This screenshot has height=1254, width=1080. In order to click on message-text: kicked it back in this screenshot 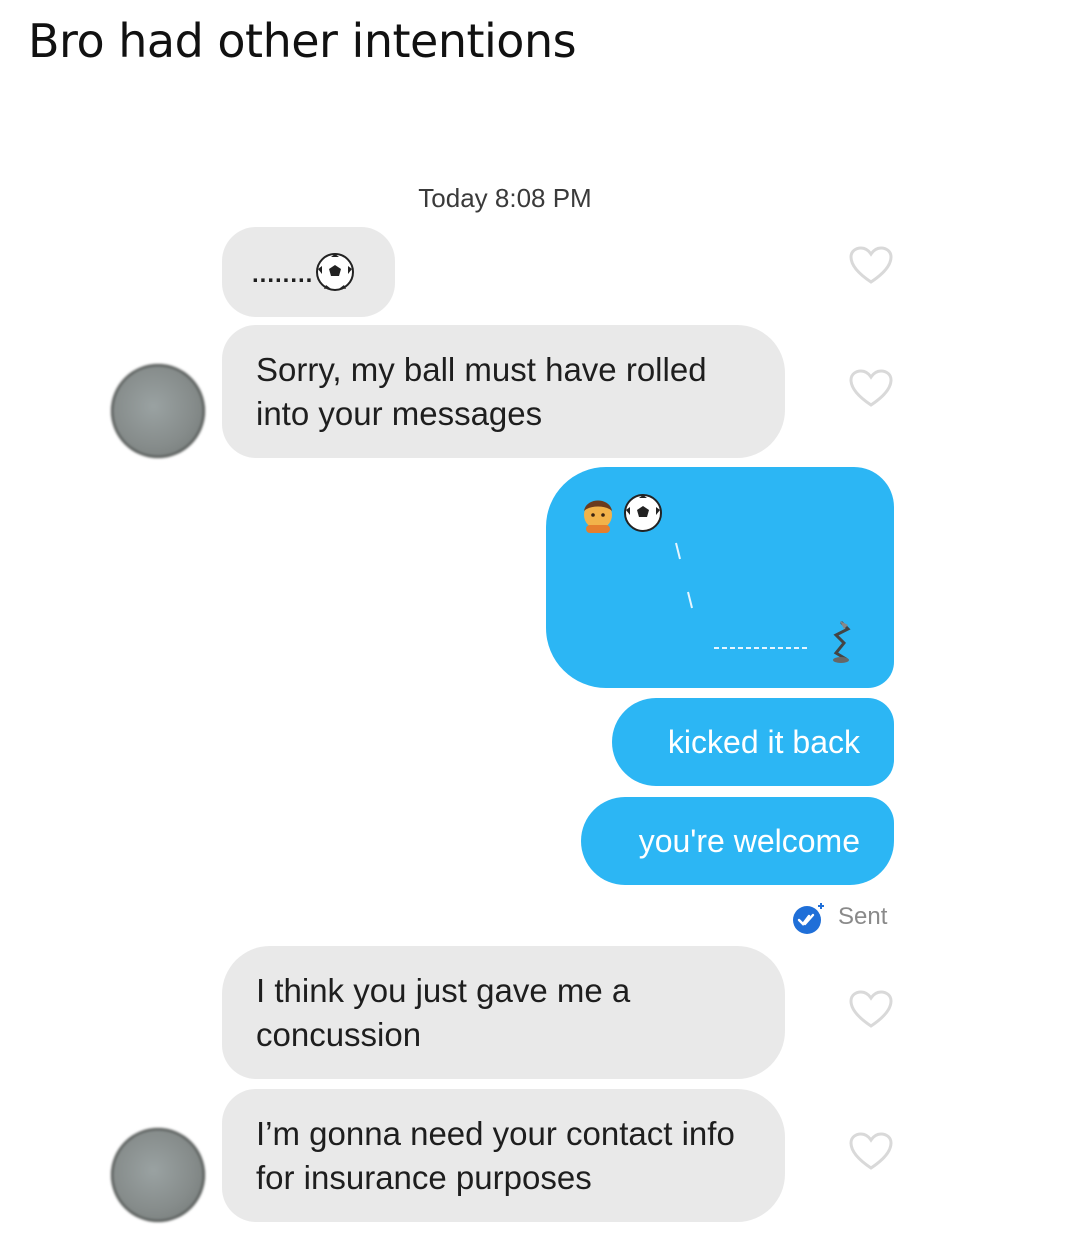, I will do `click(763, 741)`.